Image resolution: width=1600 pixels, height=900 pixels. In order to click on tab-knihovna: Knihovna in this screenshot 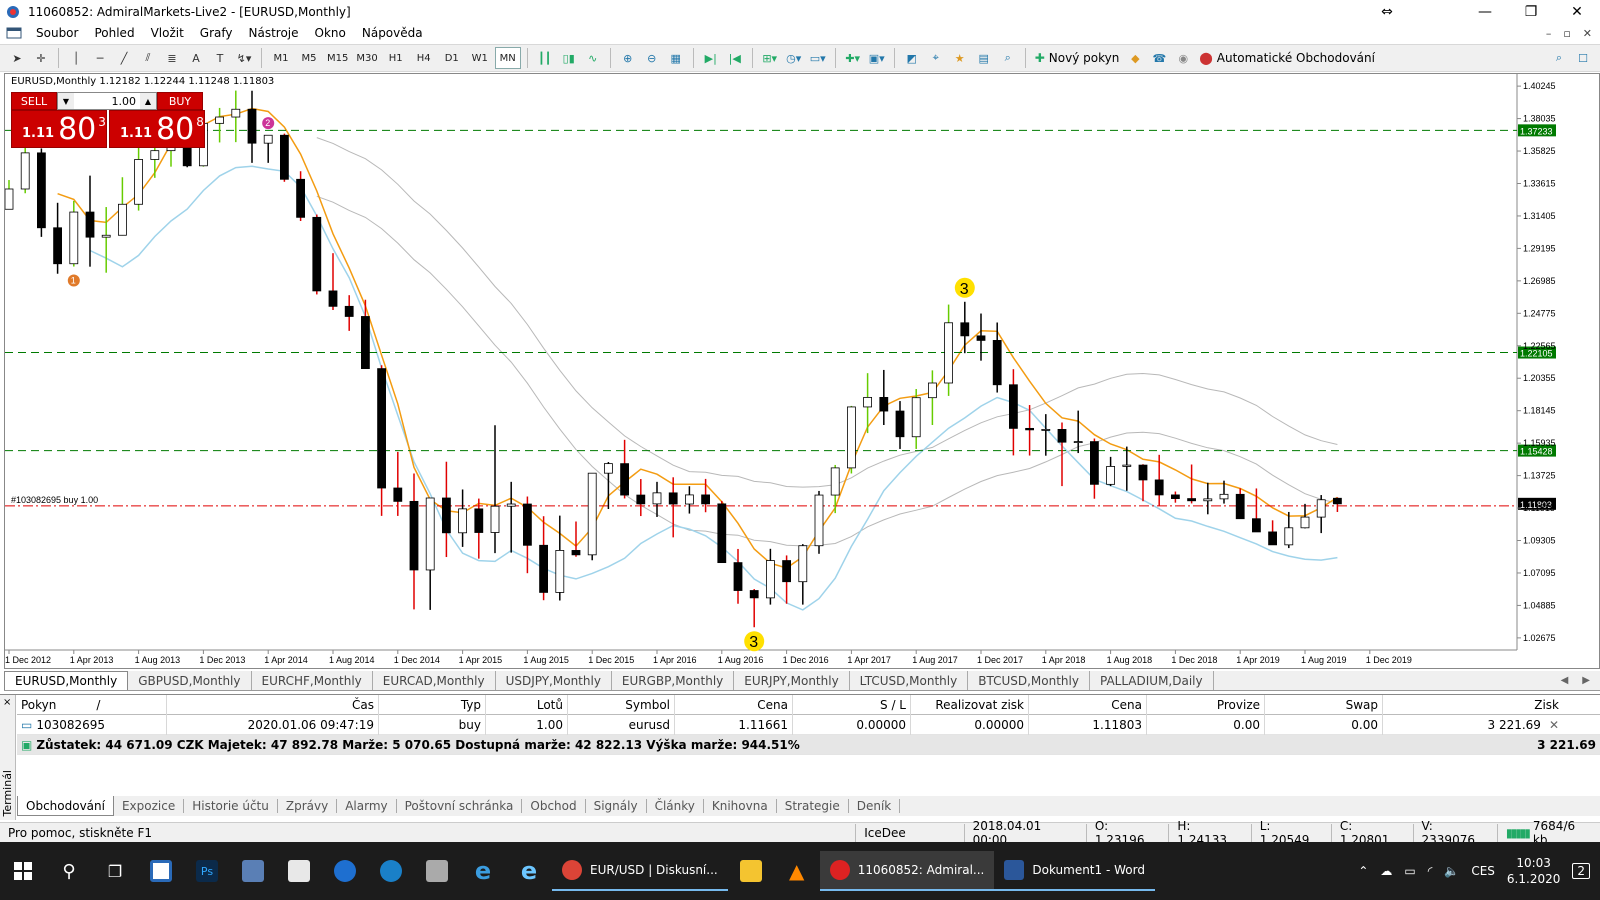, I will do `click(740, 806)`.